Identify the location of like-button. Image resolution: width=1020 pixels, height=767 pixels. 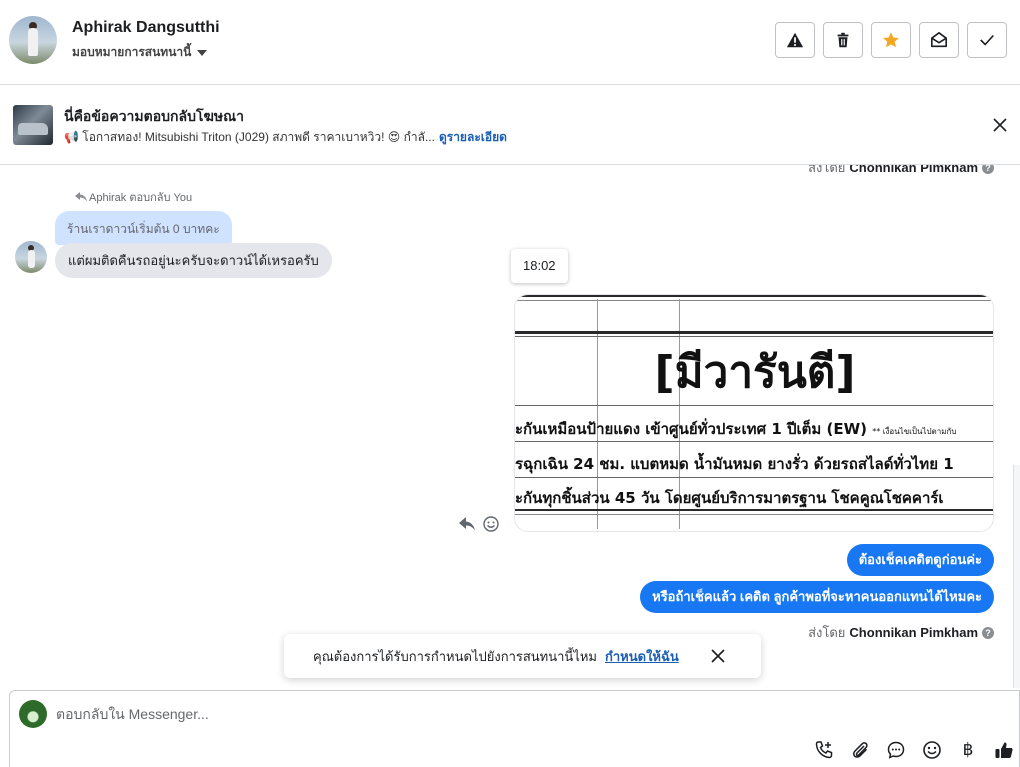
(1004, 750).